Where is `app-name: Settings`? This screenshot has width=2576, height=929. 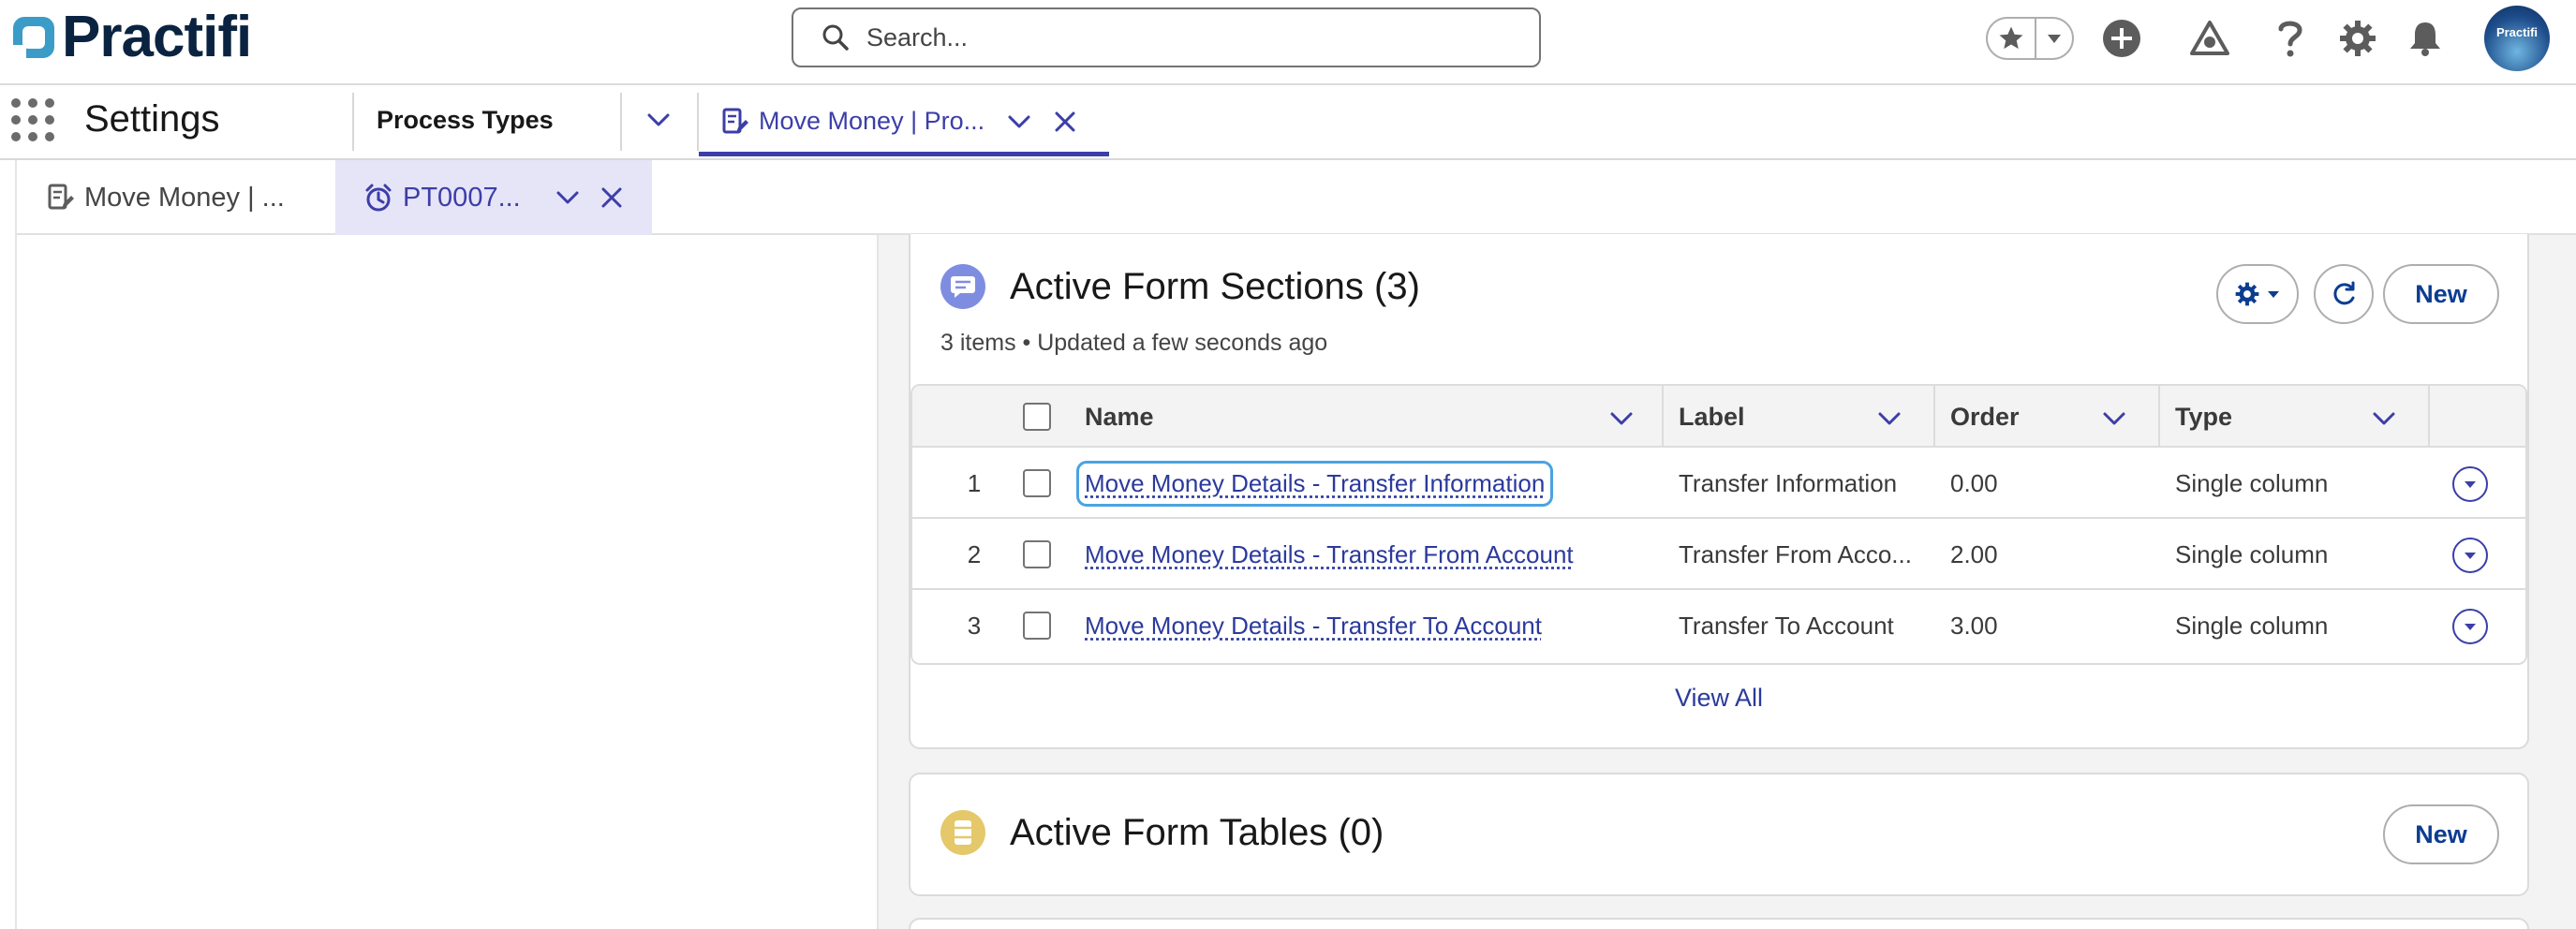
app-name: Settings is located at coordinates (152, 119).